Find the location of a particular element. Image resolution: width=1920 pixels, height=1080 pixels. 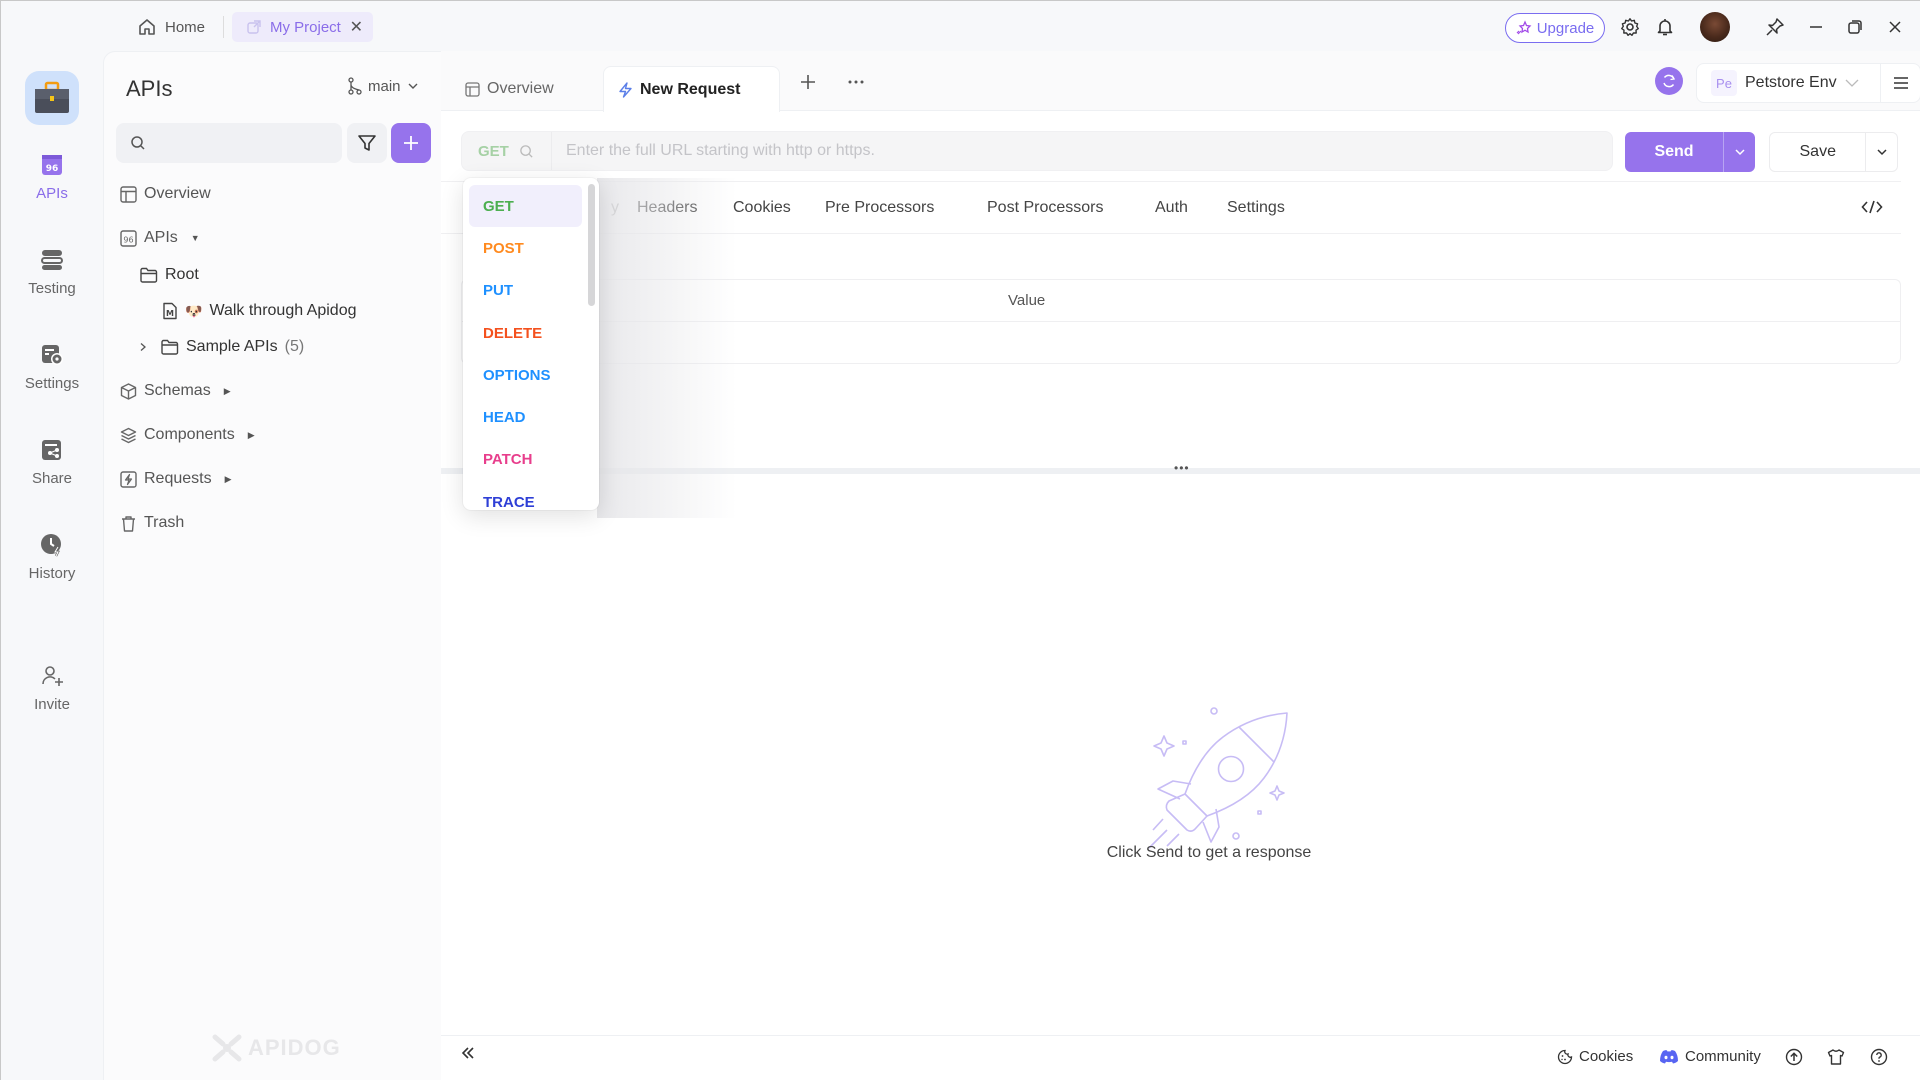

filter-button is located at coordinates (367, 143).